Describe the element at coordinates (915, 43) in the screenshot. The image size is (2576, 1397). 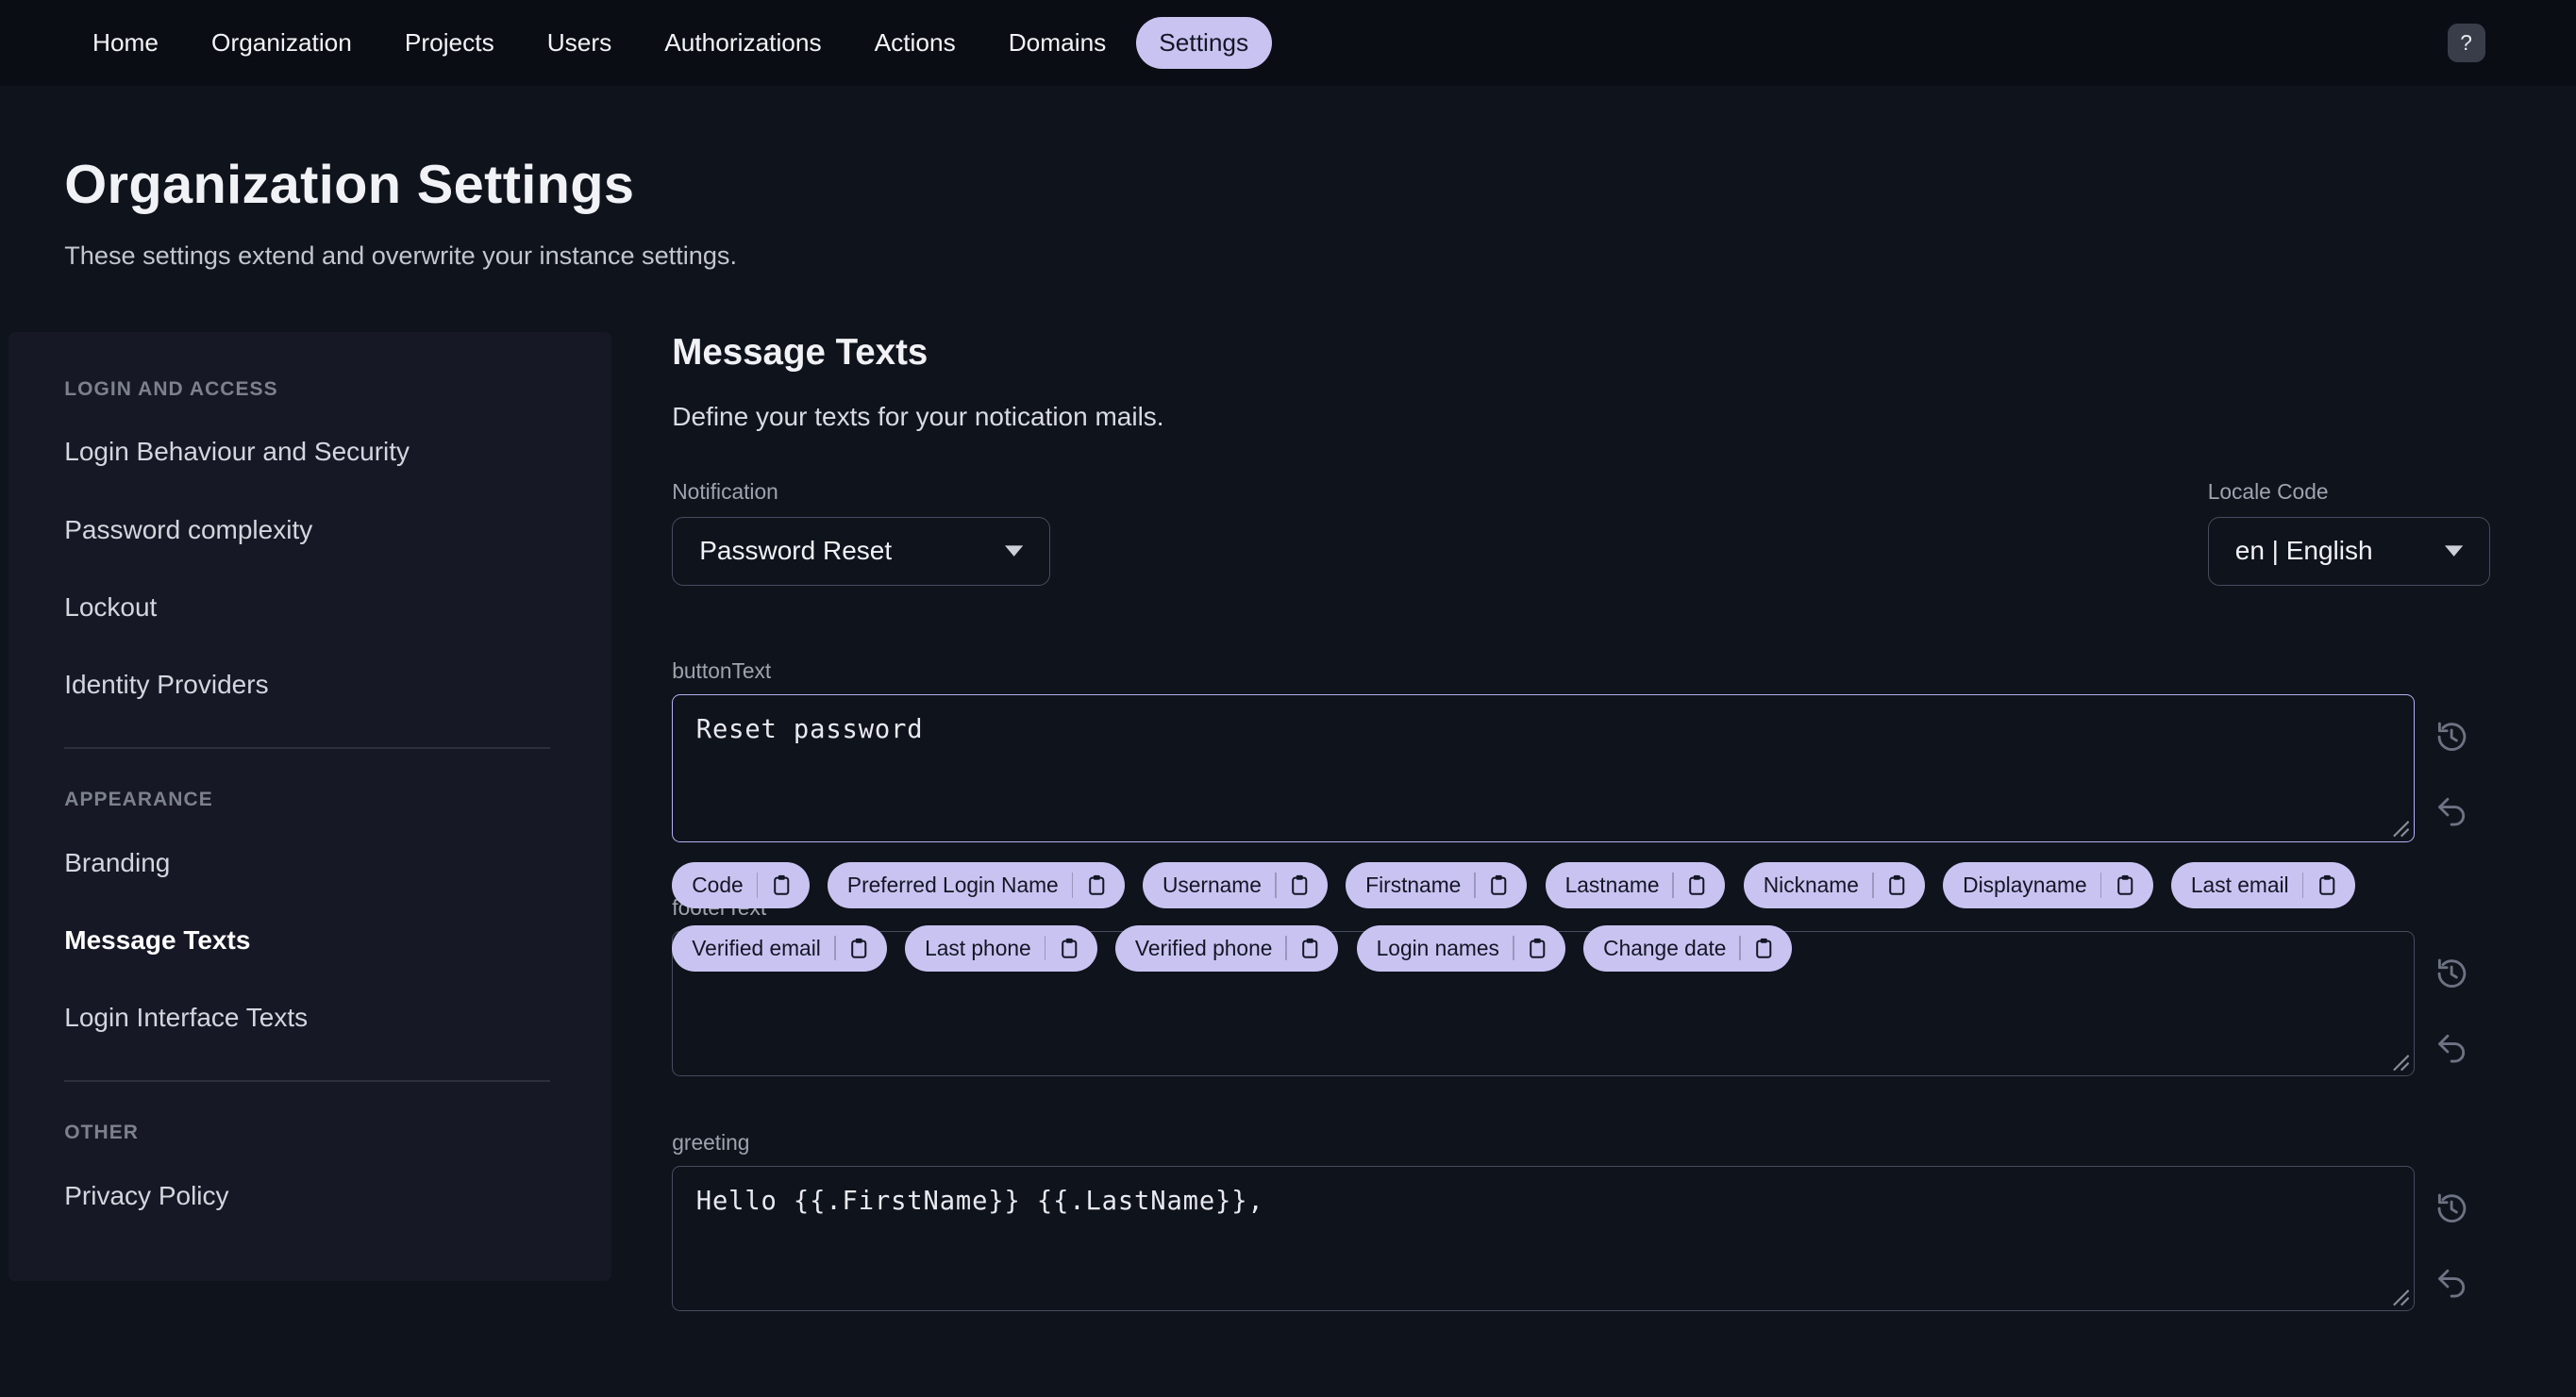
I see `nav-item-actions: Actions` at that location.